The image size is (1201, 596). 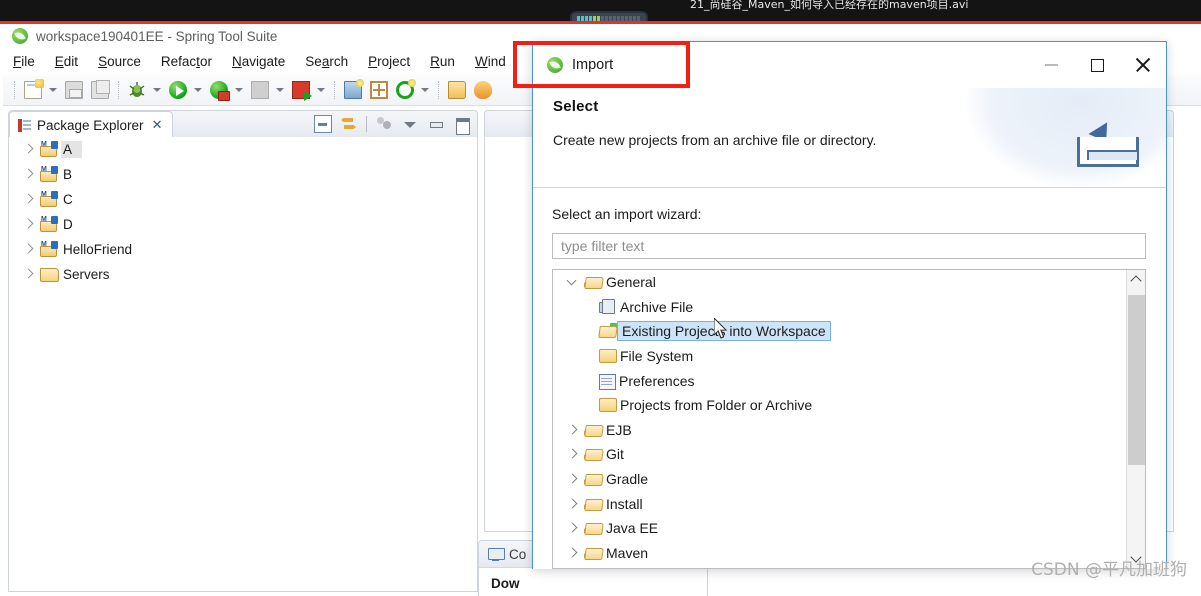 What do you see at coordinates (457, 90) in the screenshot?
I see `open-resource-icon` at bounding box center [457, 90].